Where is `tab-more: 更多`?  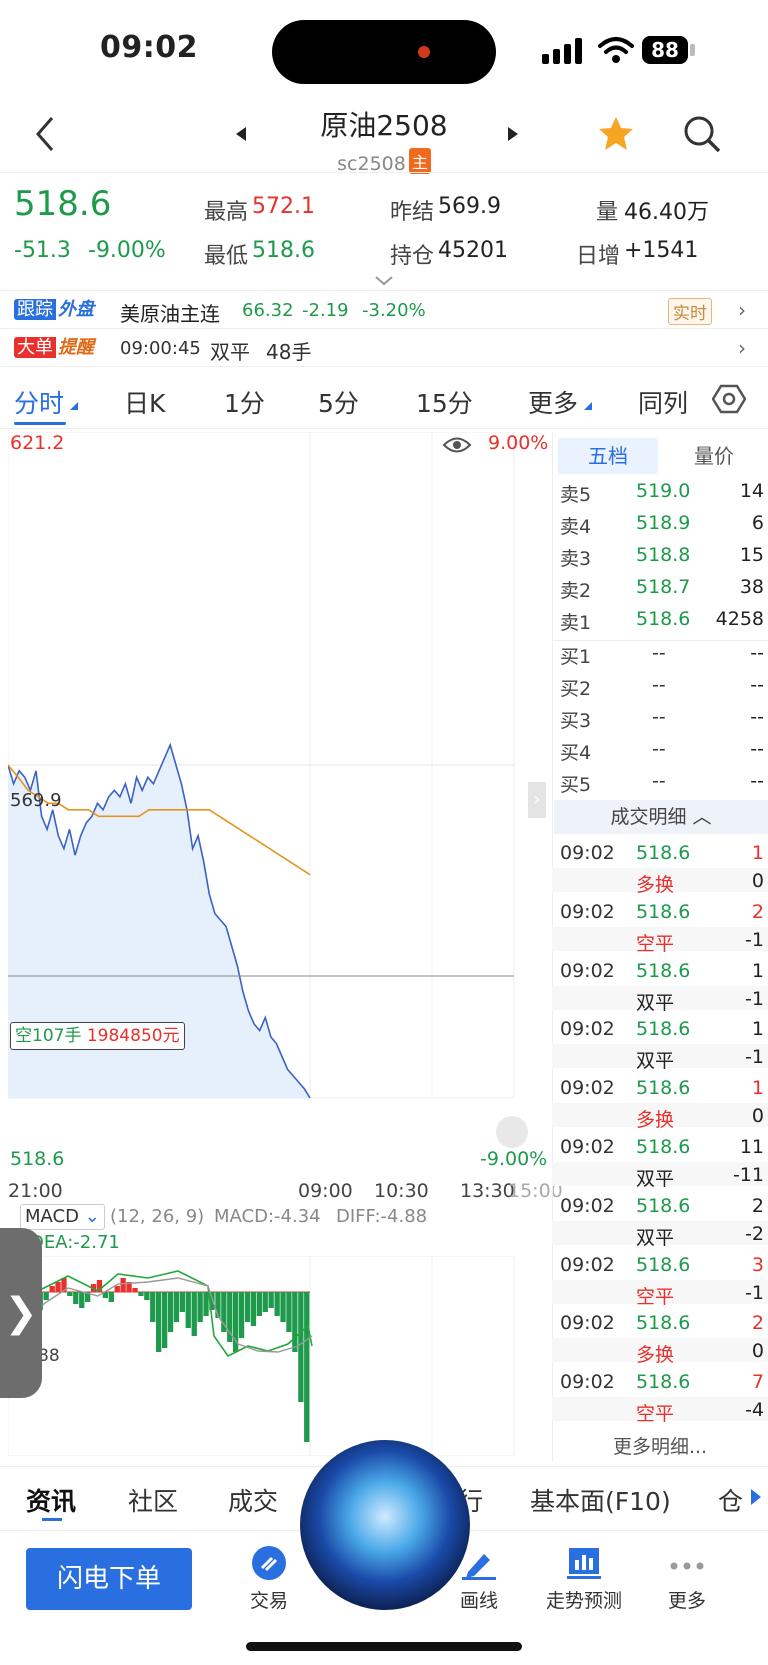 tab-more: 更多 is located at coordinates (553, 402).